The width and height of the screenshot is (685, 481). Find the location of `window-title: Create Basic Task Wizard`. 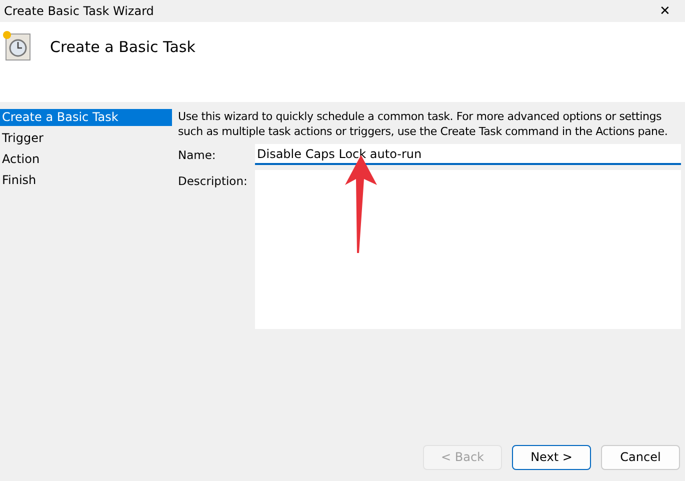

window-title: Create Basic Task Wizard is located at coordinates (79, 11).